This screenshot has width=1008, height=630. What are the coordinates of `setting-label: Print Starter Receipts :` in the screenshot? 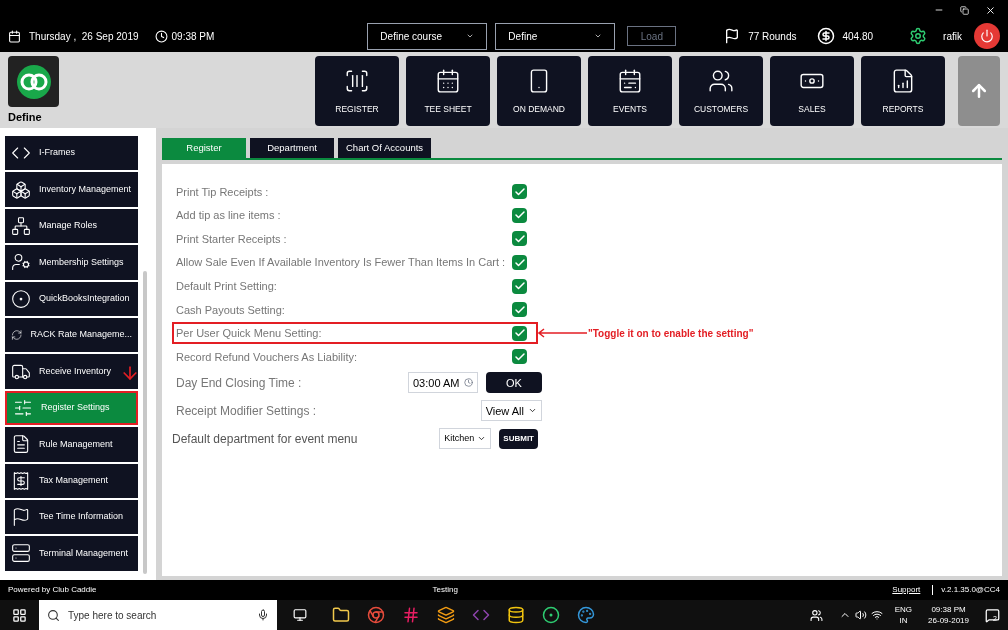 It's located at (231, 239).